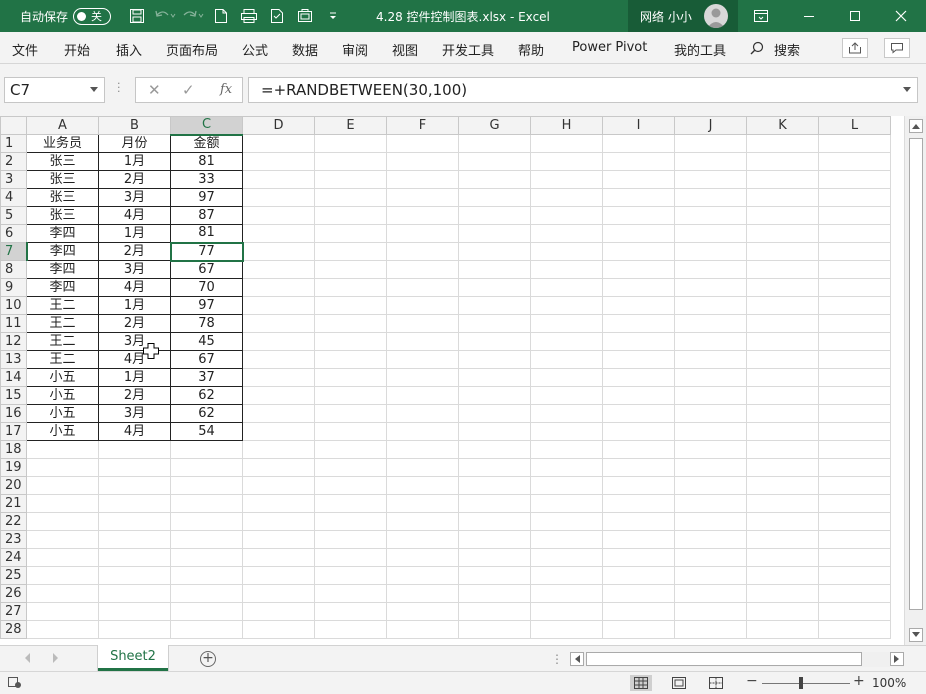  Describe the element at coordinates (206, 467) in the screenshot. I see `cell-c19` at that location.